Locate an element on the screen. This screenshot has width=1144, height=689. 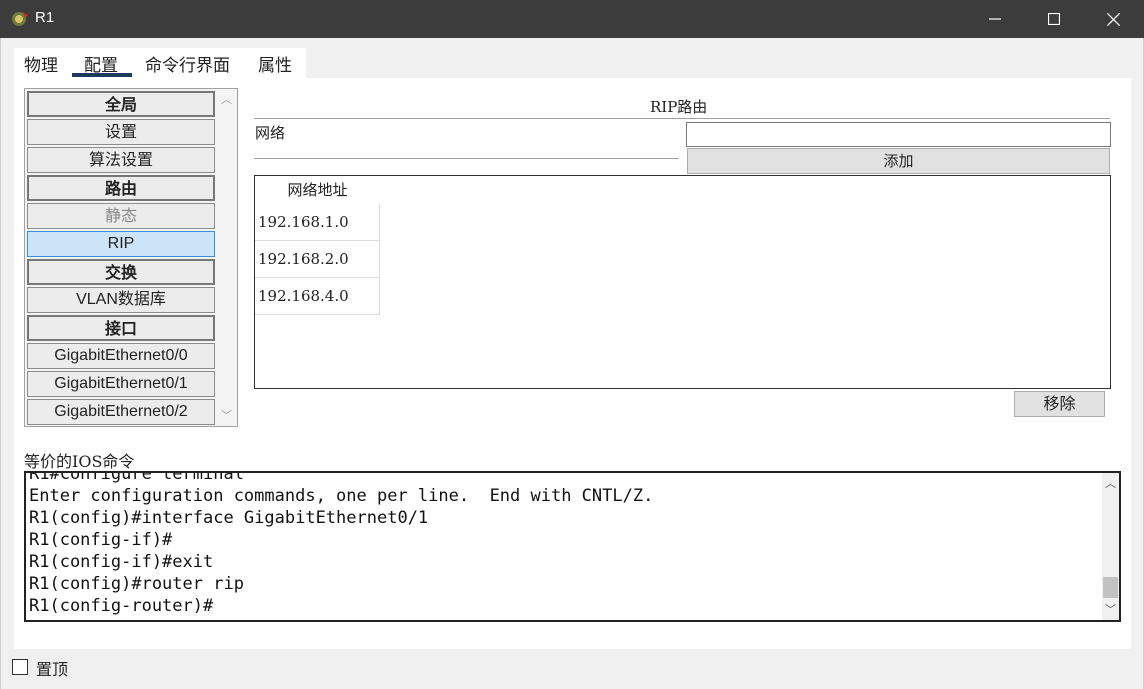
router-app-icon is located at coordinates (20, 19).